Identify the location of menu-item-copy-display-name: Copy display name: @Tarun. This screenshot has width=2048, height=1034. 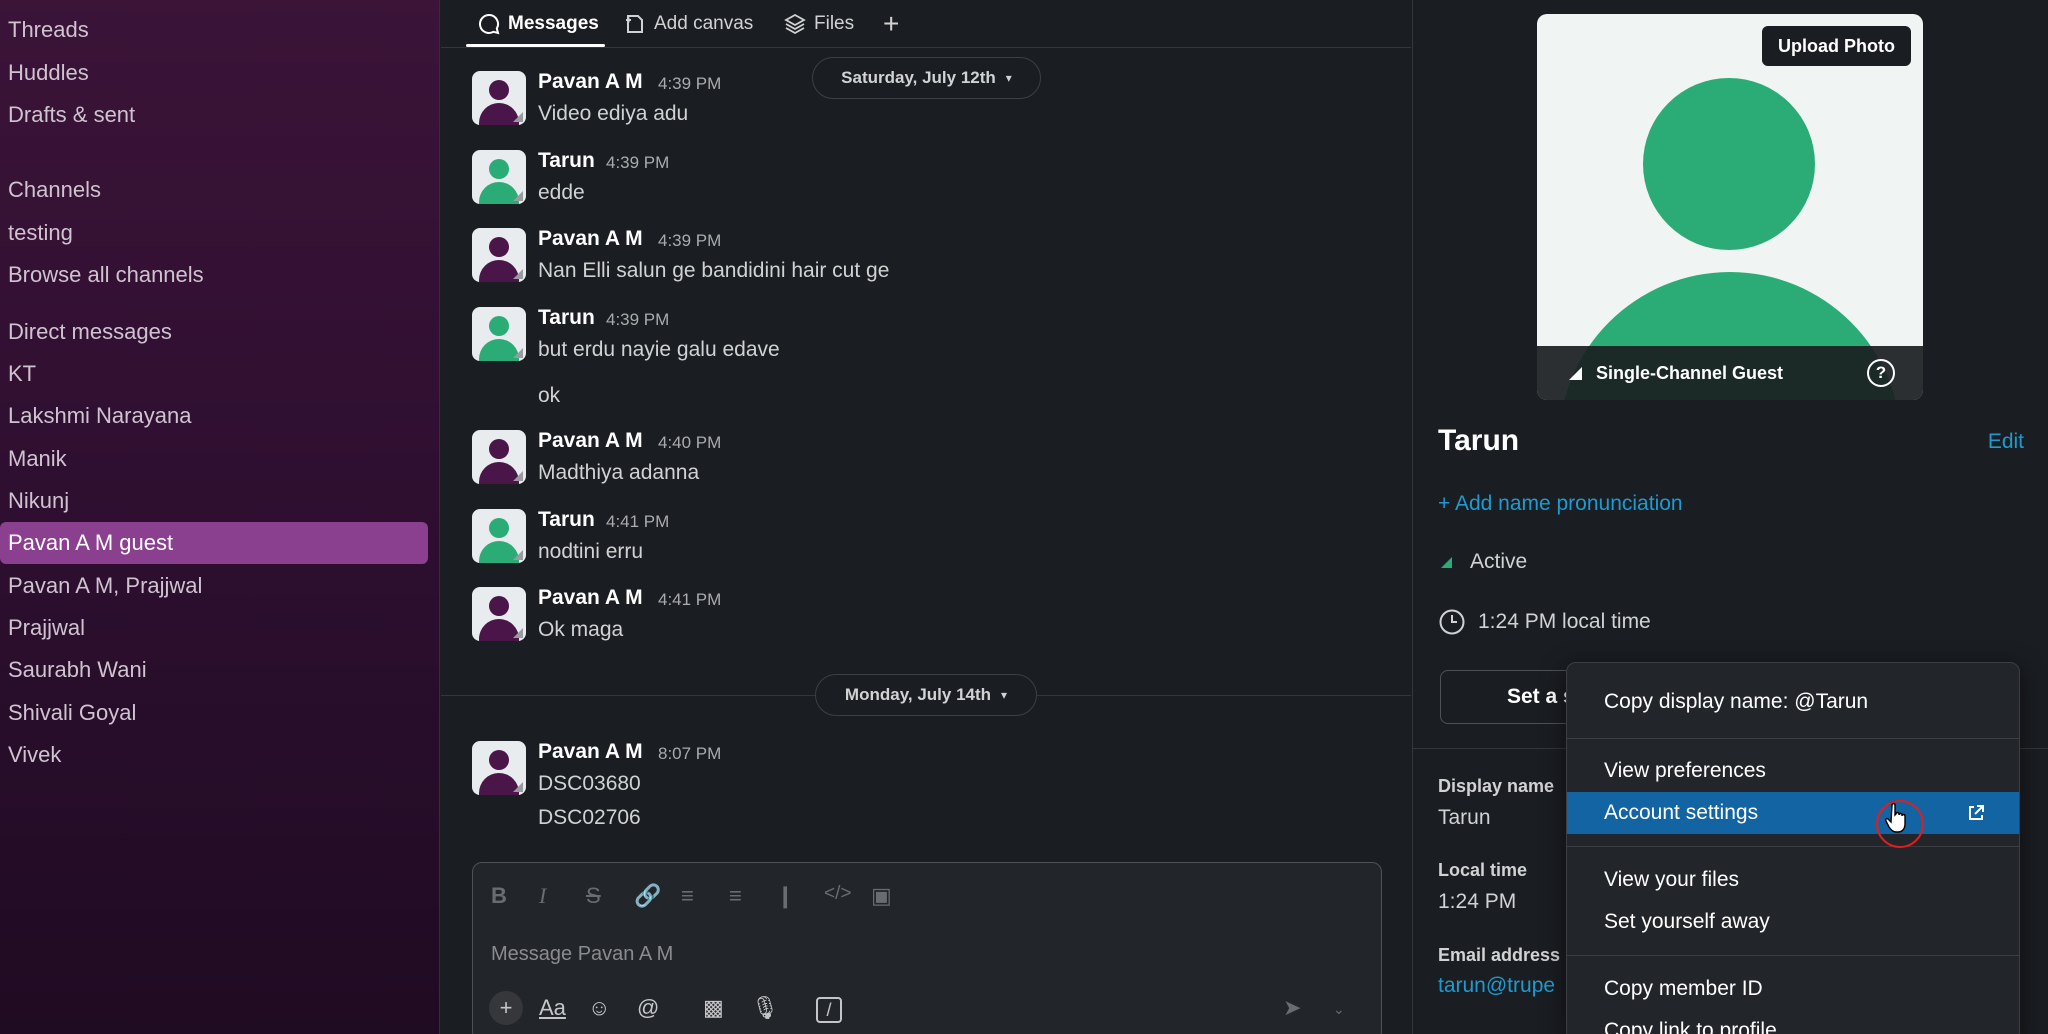
(1793, 702).